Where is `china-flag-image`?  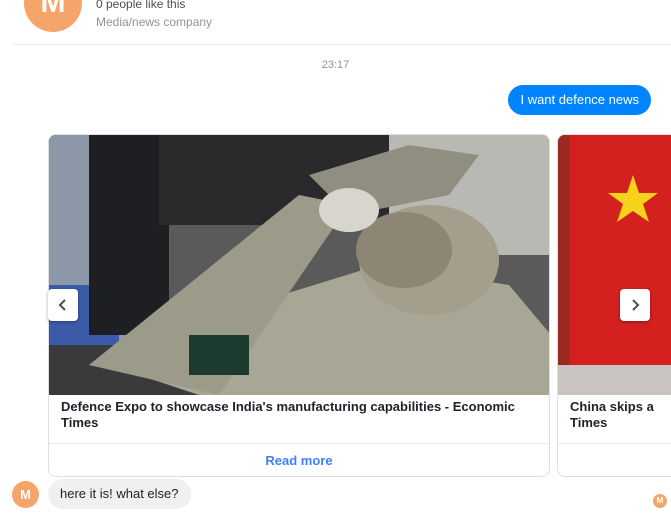
china-flag-image is located at coordinates (614, 265).